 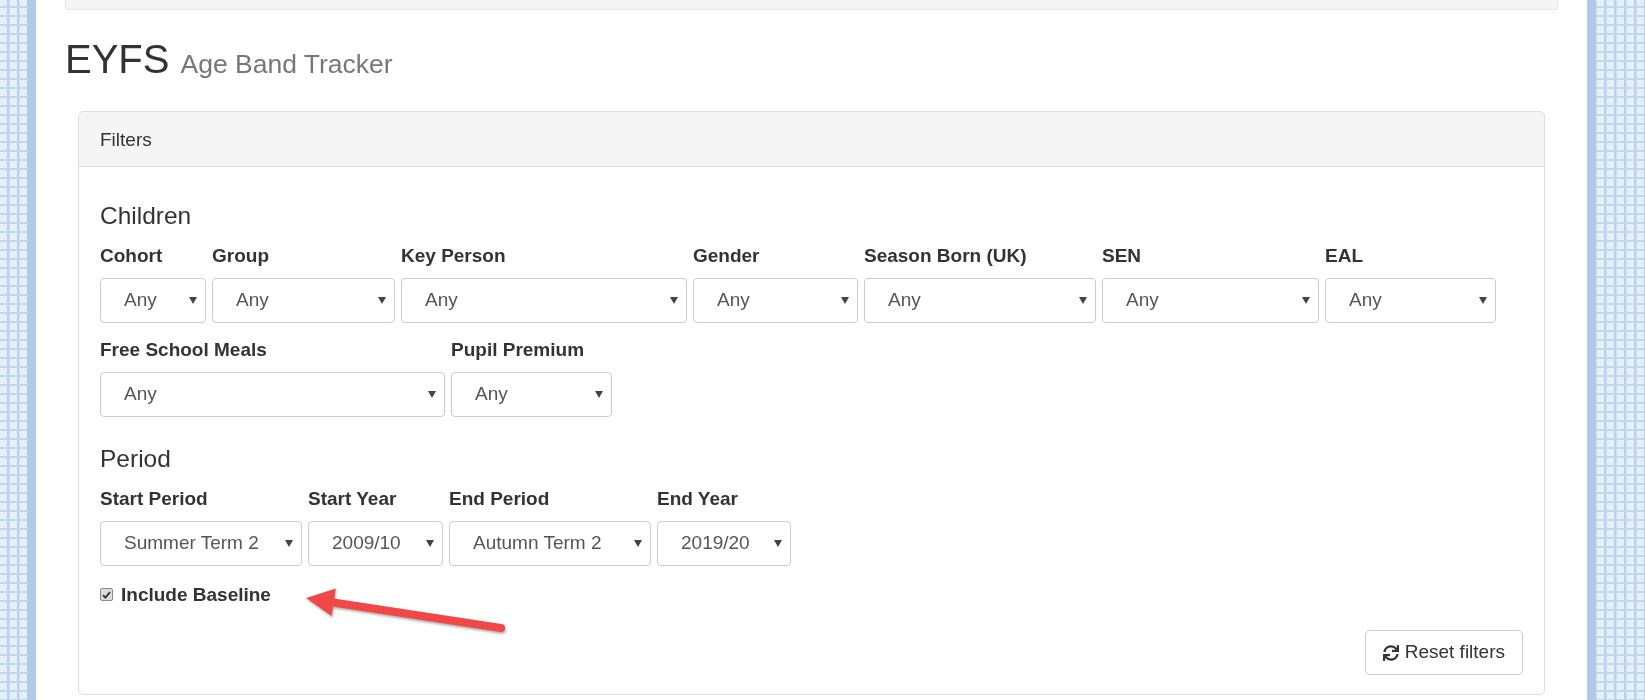 What do you see at coordinates (945, 256) in the screenshot?
I see `field-label: Season Born (UK)` at bounding box center [945, 256].